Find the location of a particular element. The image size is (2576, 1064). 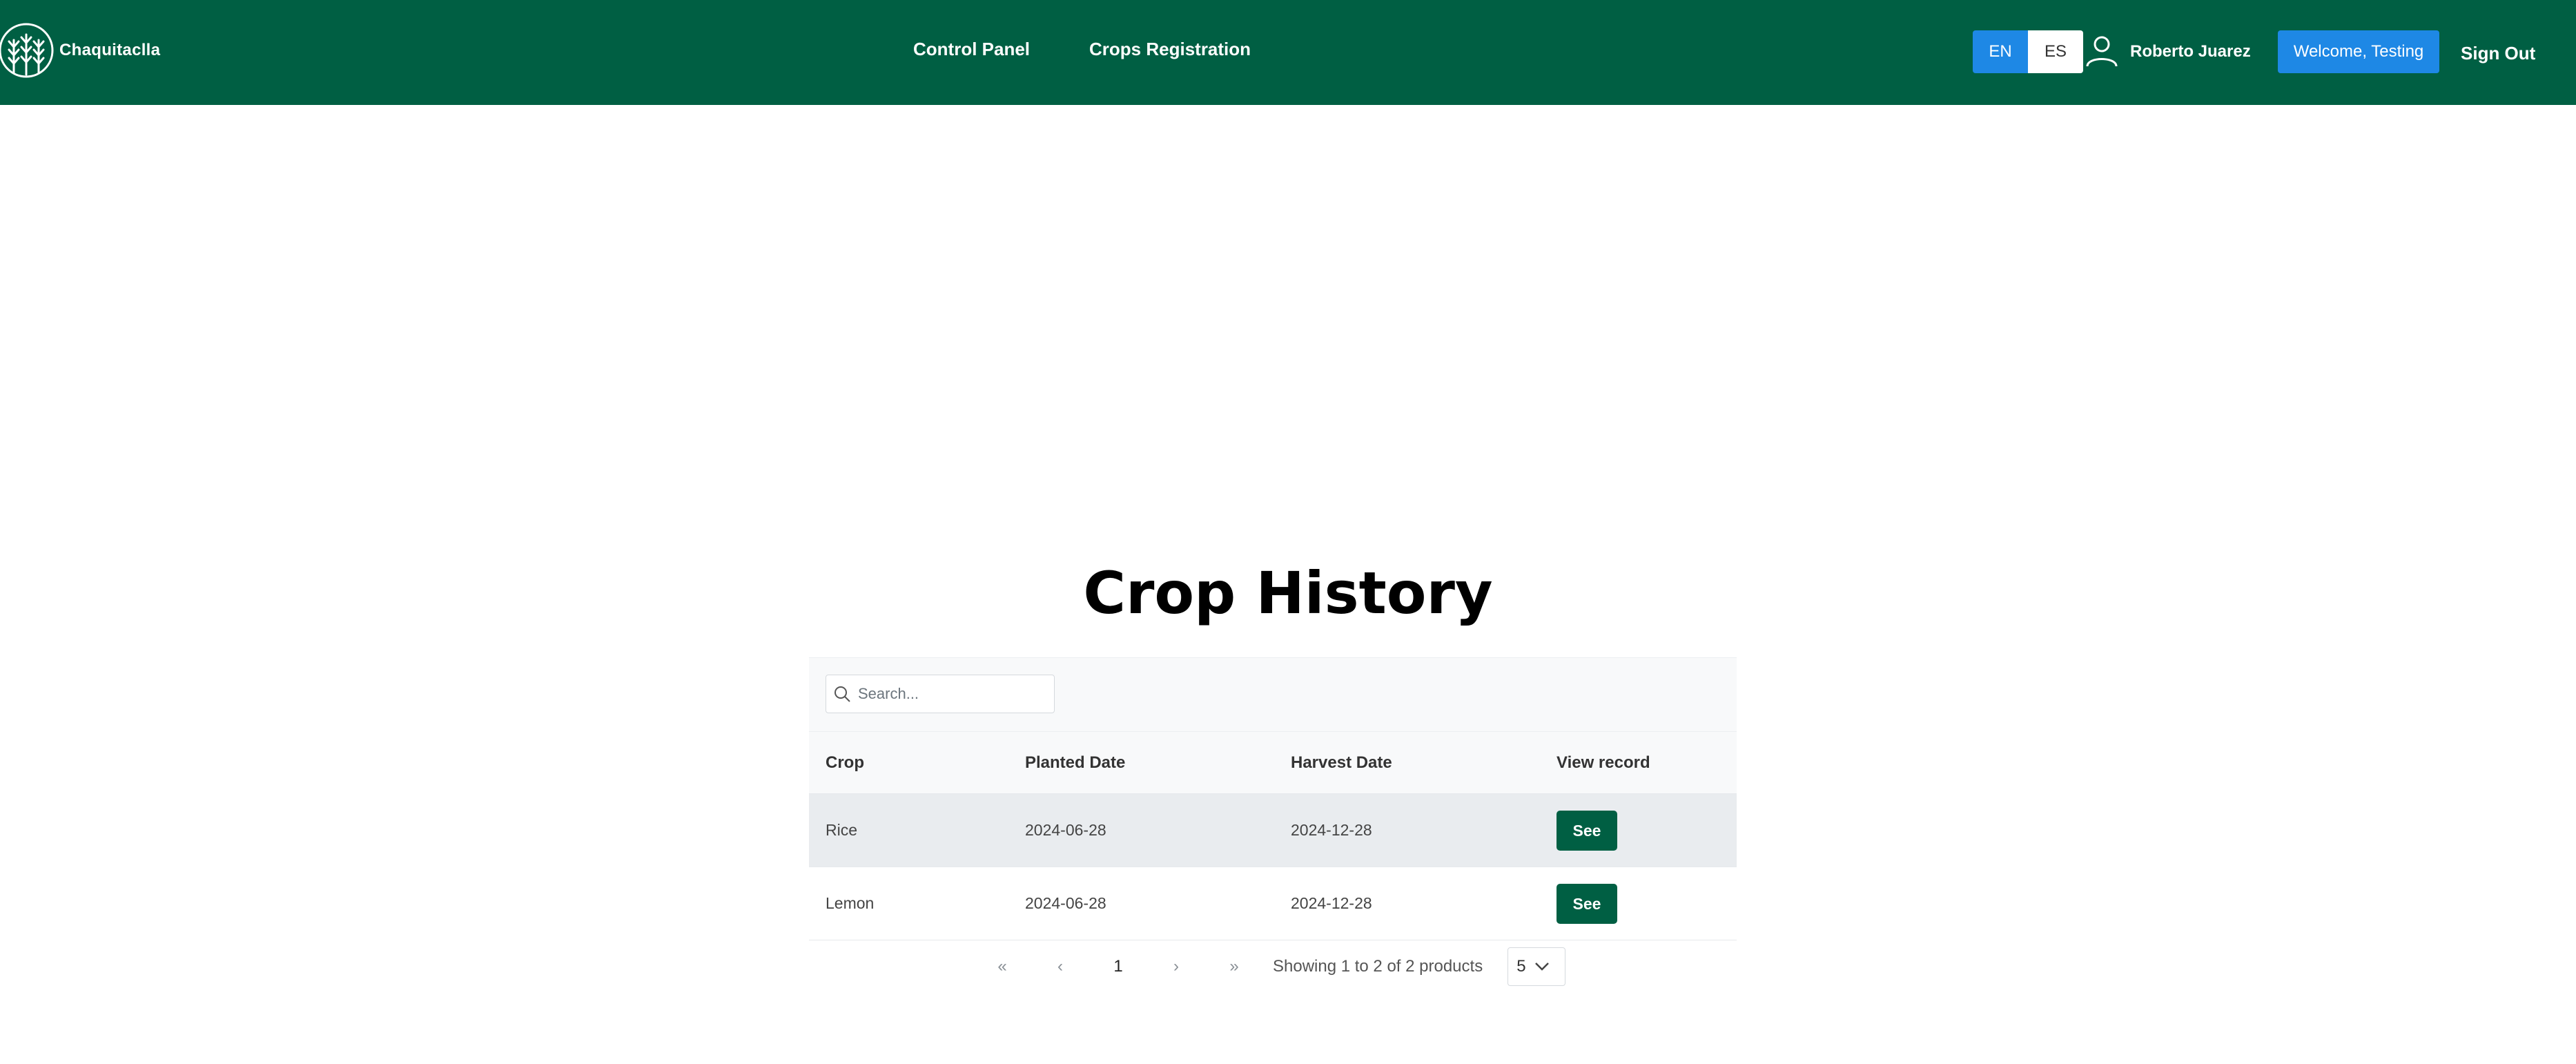

nav-crops-registration: Crops Registration is located at coordinates (1170, 49).